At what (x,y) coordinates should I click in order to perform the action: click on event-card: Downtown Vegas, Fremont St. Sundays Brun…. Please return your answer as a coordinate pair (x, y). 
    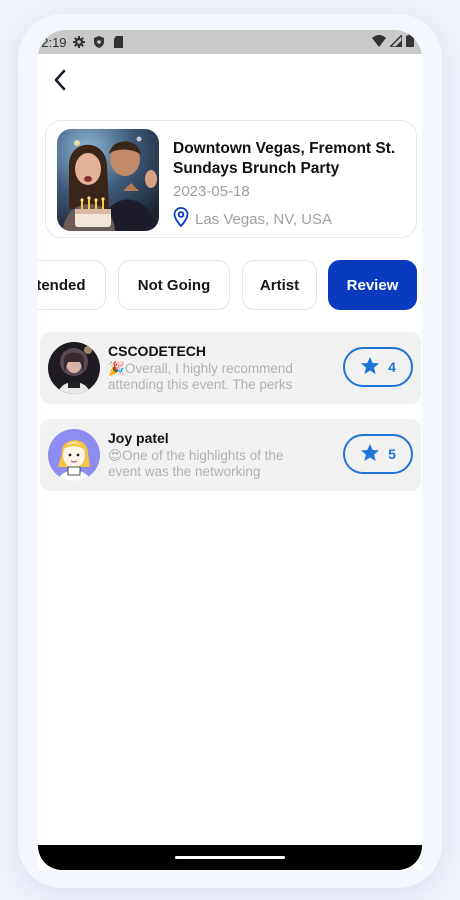
    Looking at the image, I should click on (231, 179).